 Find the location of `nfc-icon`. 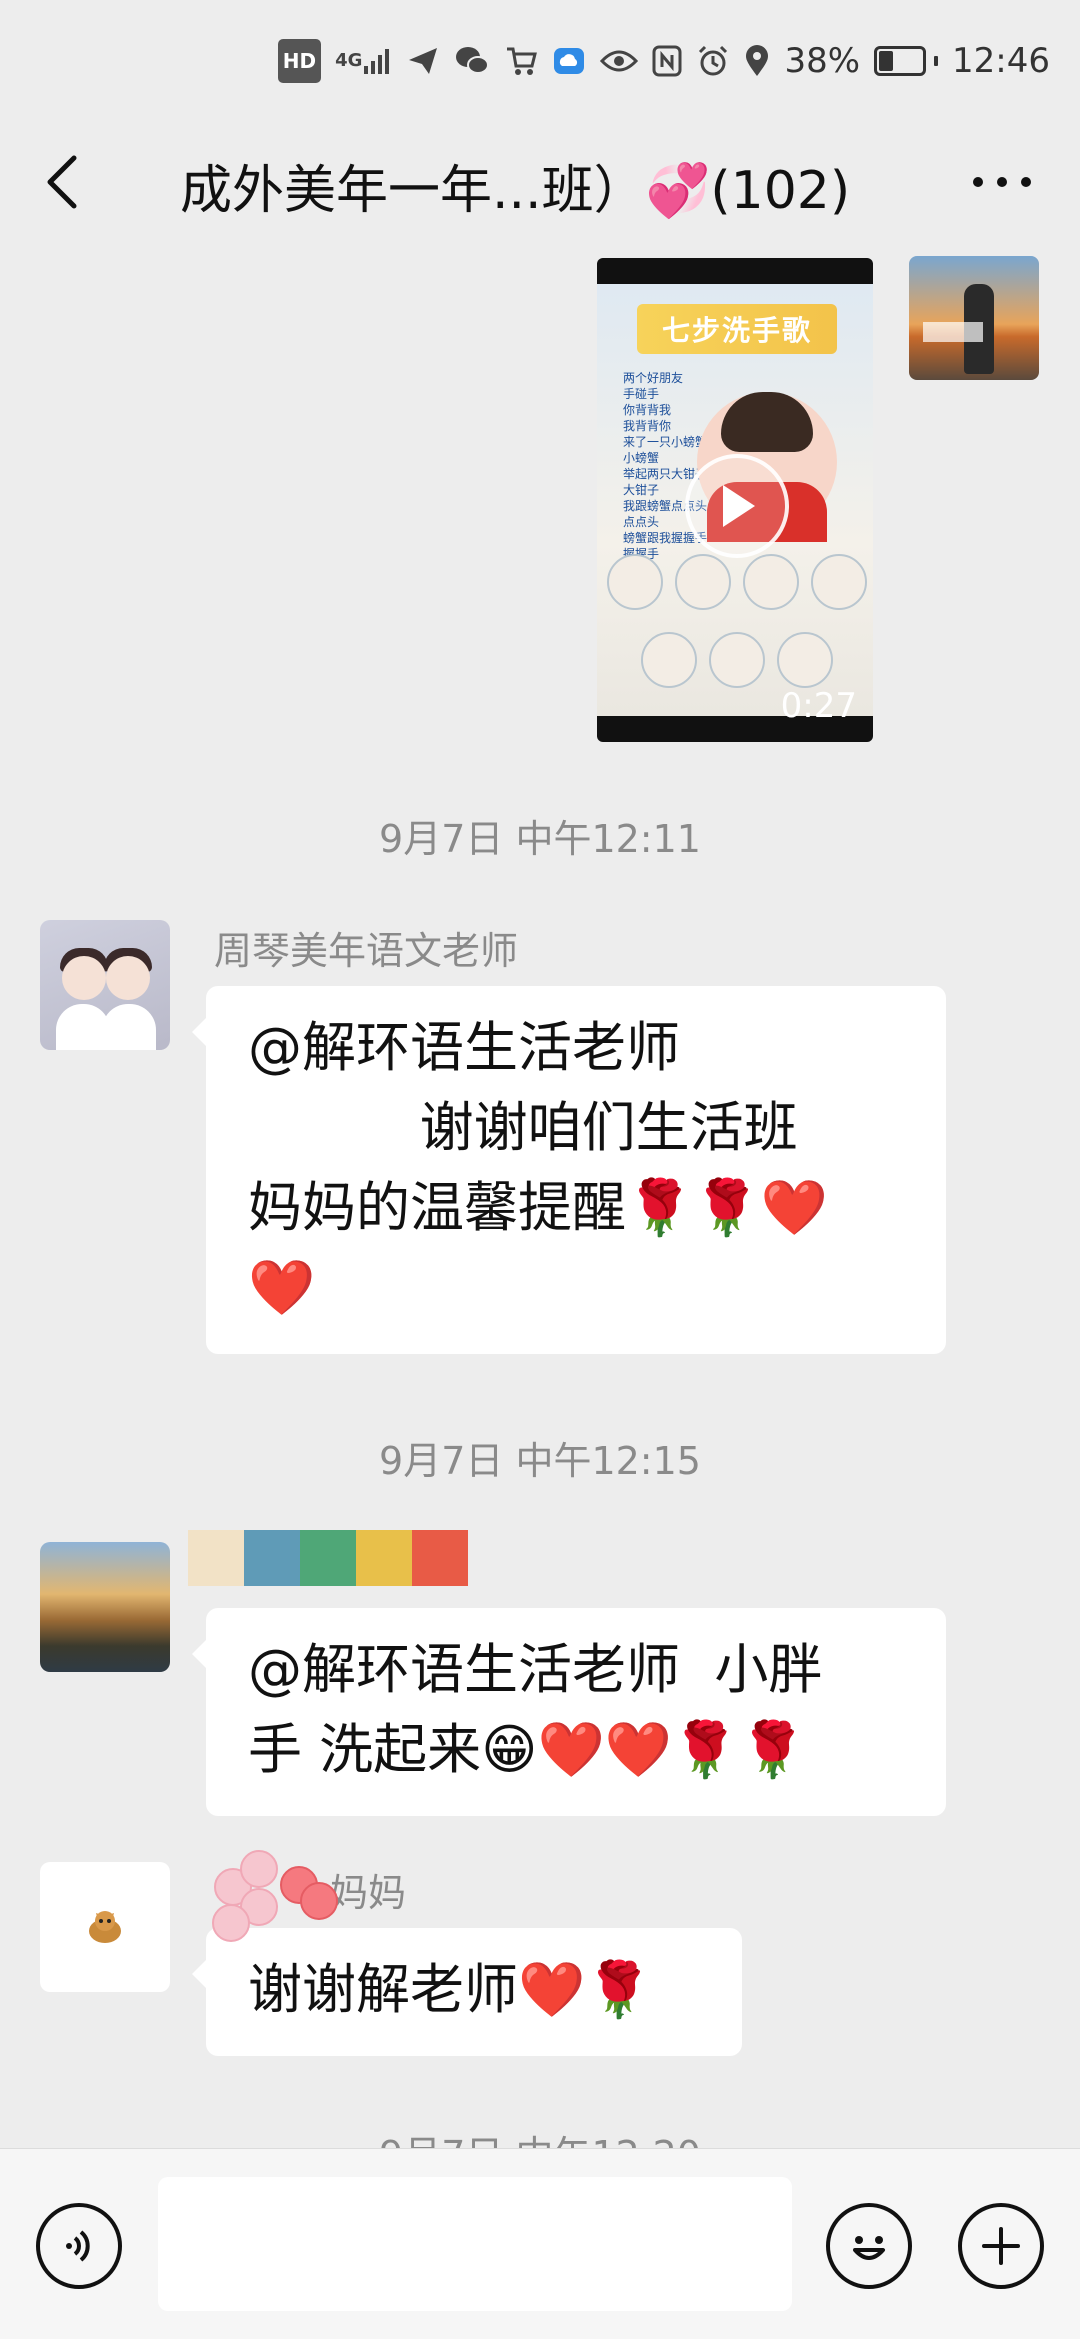

nfc-icon is located at coordinates (667, 61).